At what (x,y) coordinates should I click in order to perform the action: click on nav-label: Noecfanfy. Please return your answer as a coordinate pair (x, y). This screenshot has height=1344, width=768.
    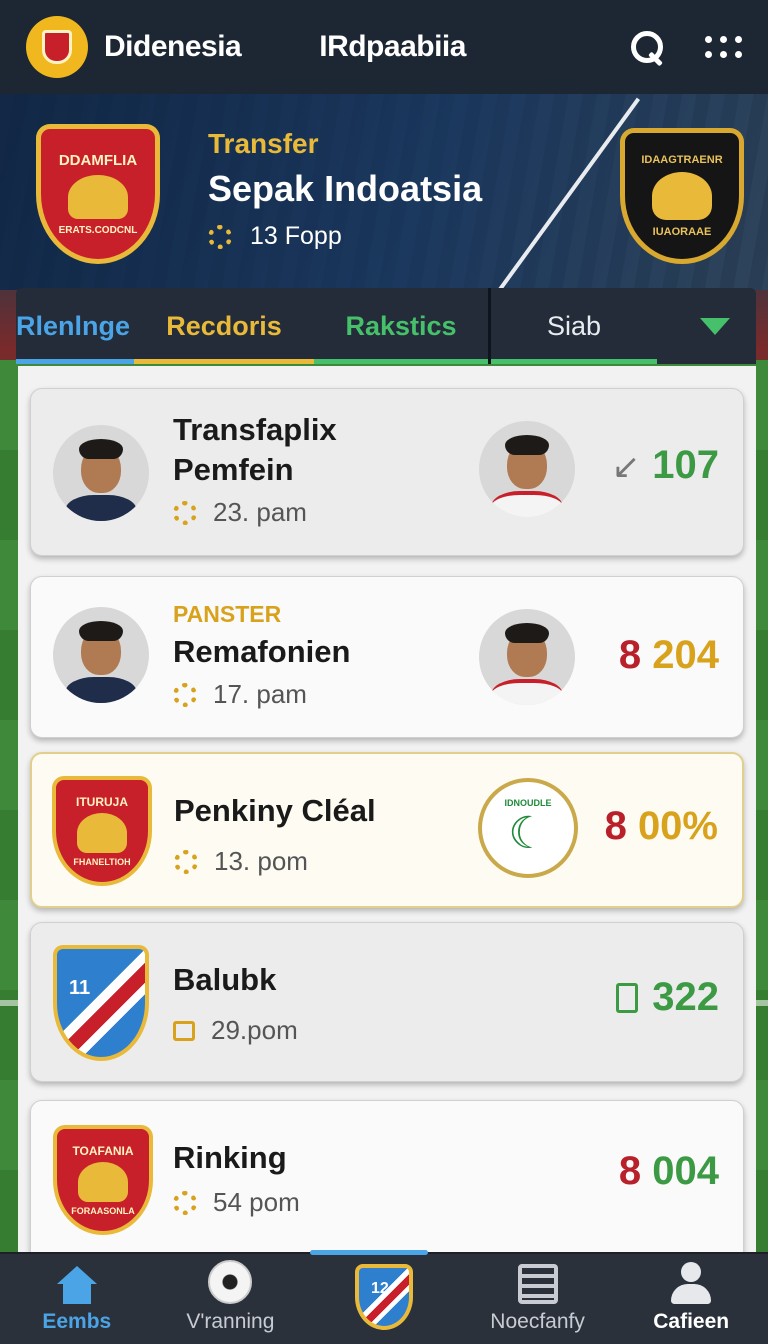
    Looking at the image, I should click on (537, 1321).